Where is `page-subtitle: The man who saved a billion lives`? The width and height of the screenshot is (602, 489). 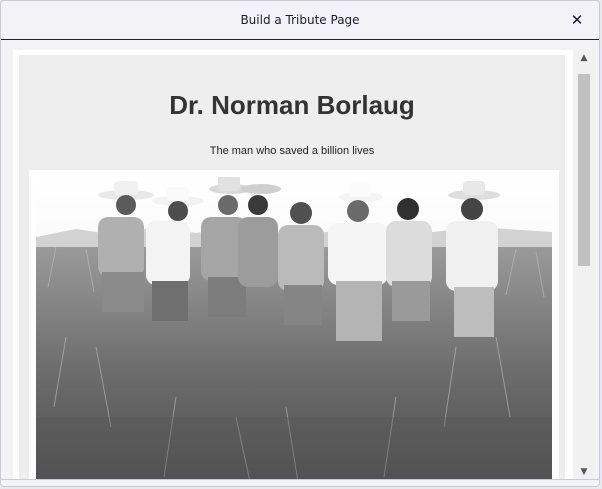 page-subtitle: The man who saved a billion lives is located at coordinates (292, 151).